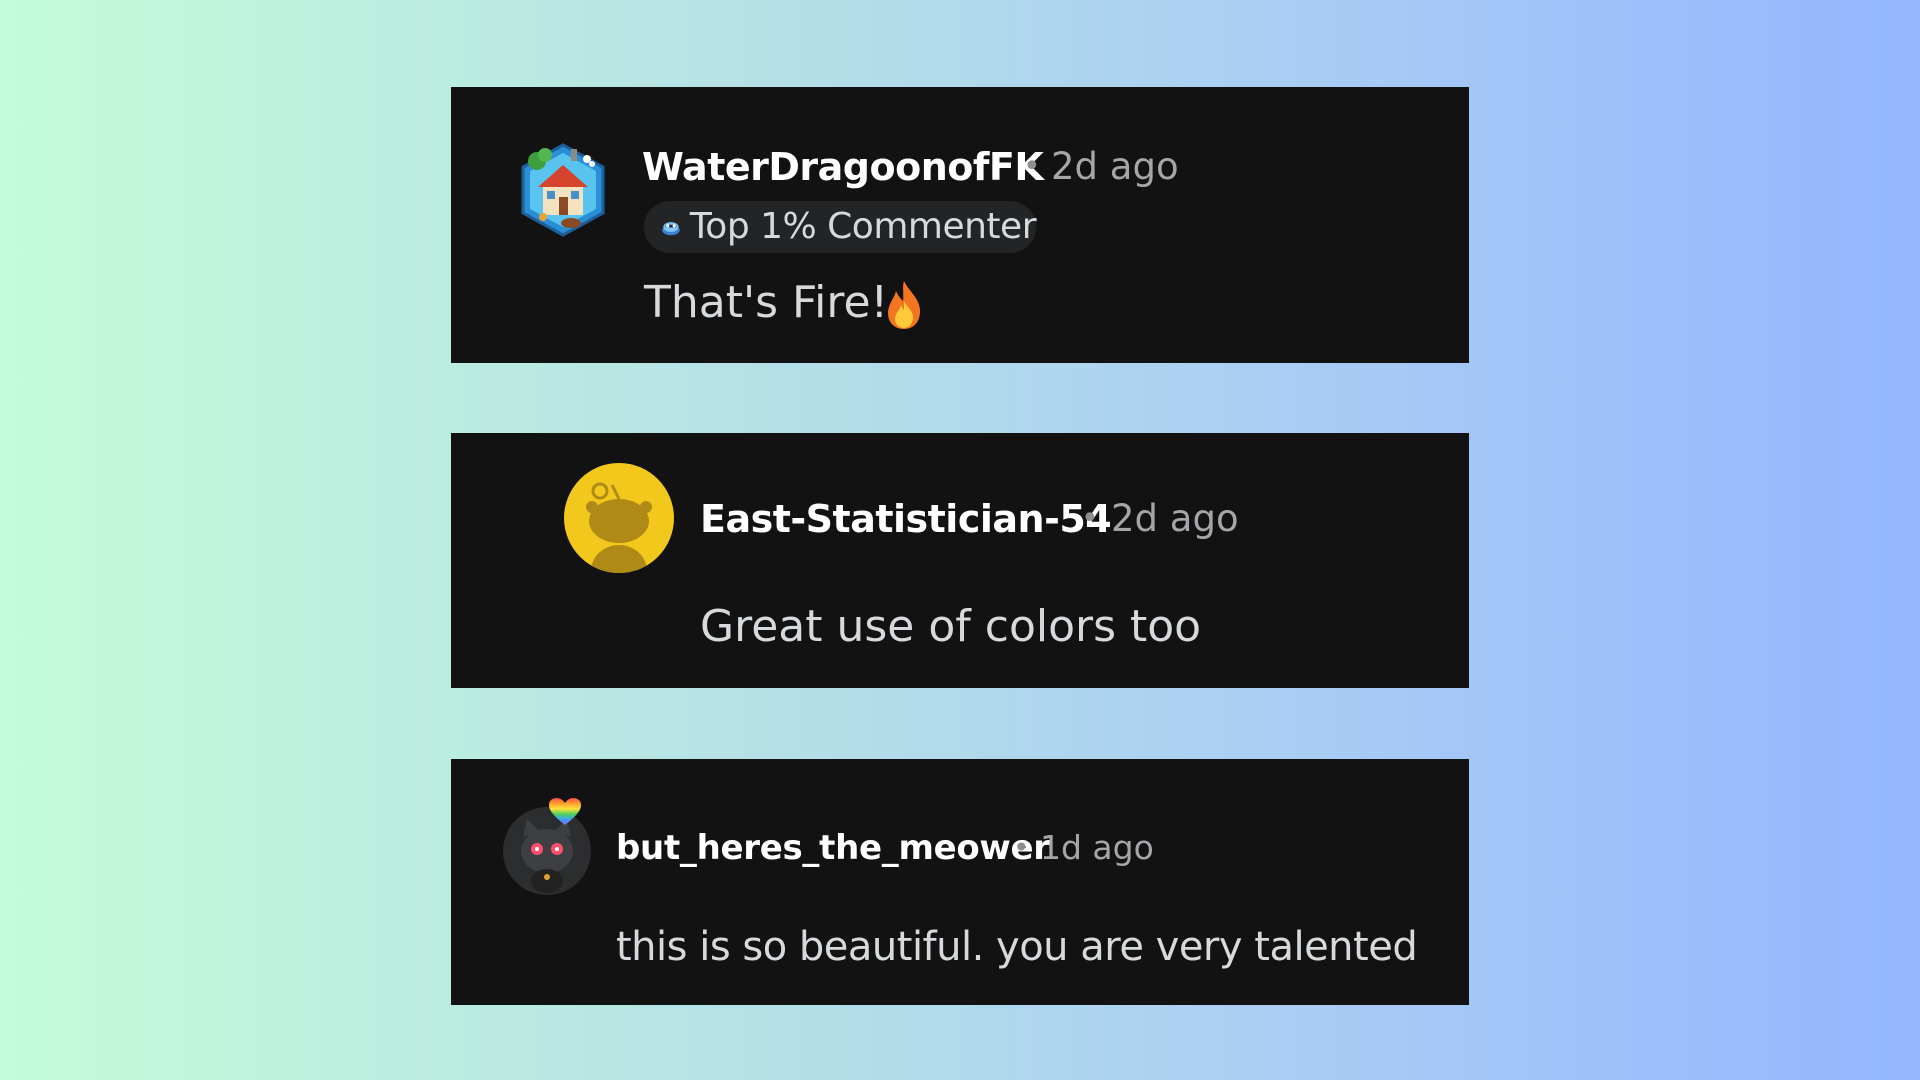  I want to click on comment-username: East-Statistician-54, so click(906, 519).